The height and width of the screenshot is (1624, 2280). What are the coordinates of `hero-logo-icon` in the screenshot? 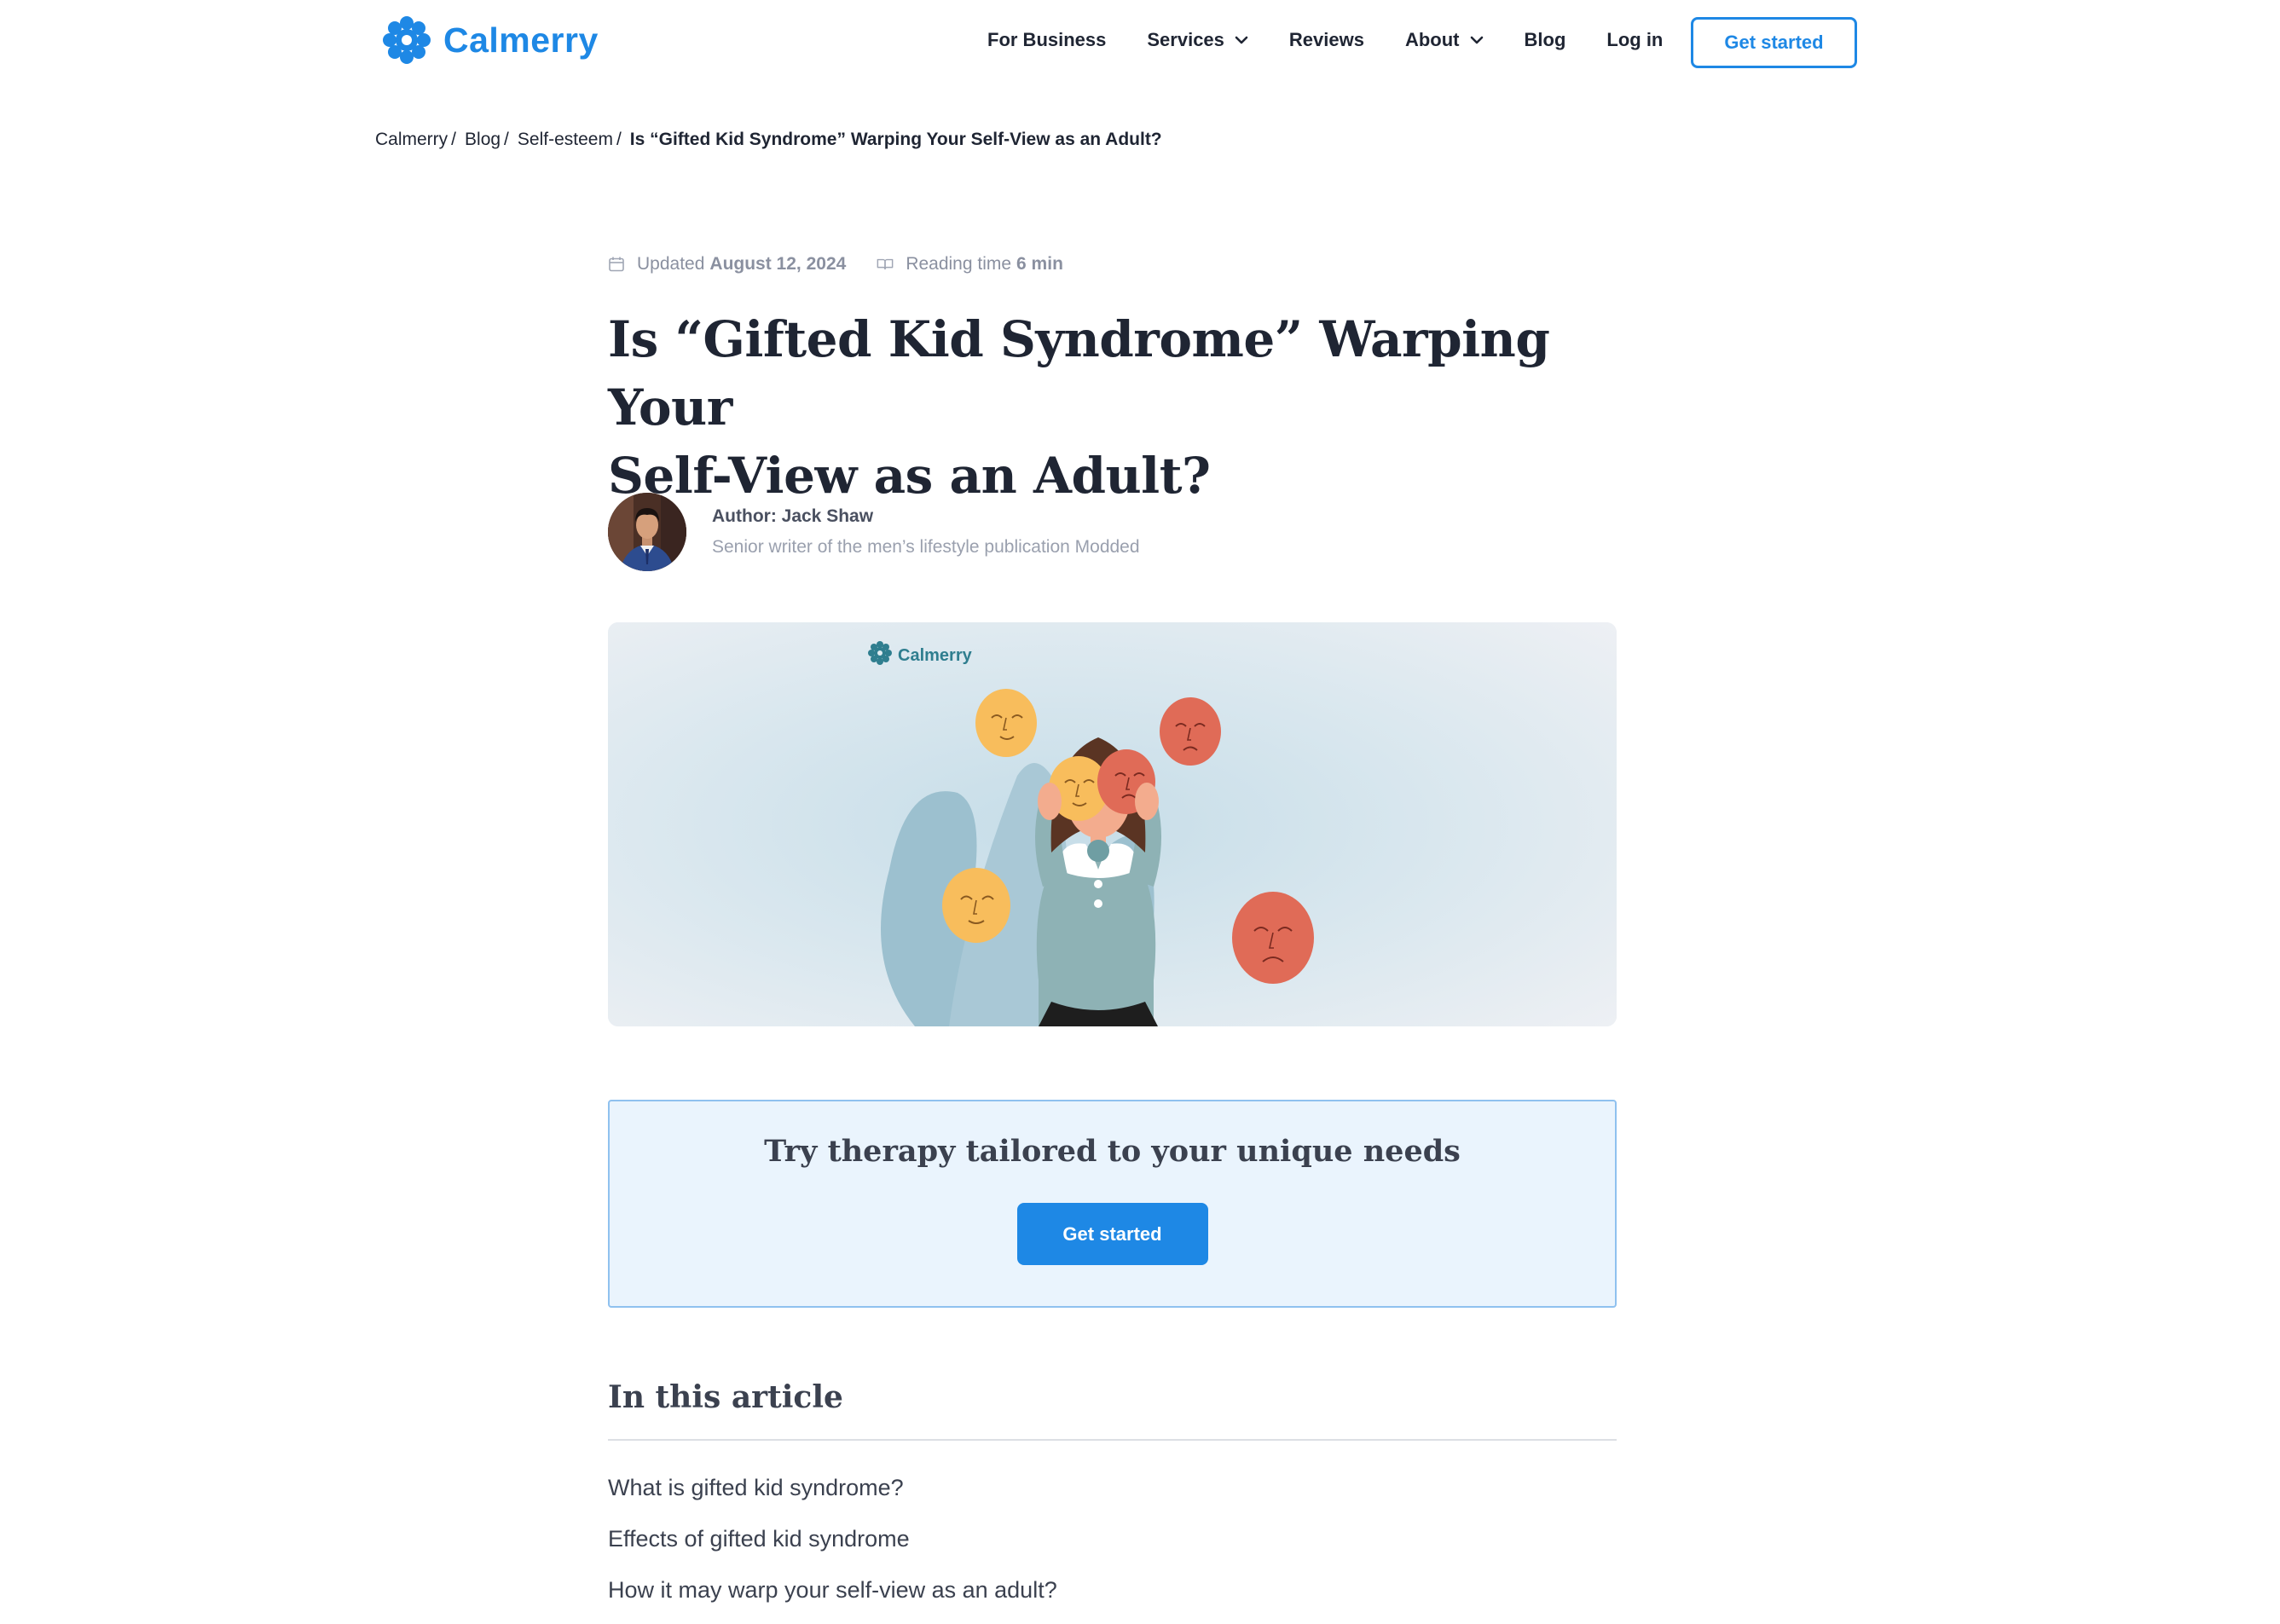 It's located at (880, 653).